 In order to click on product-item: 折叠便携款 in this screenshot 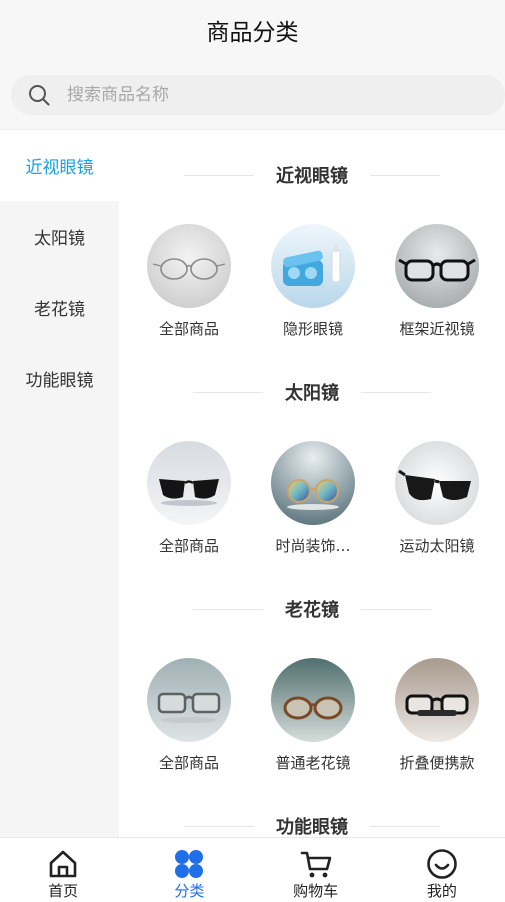, I will do `click(437, 715)`.